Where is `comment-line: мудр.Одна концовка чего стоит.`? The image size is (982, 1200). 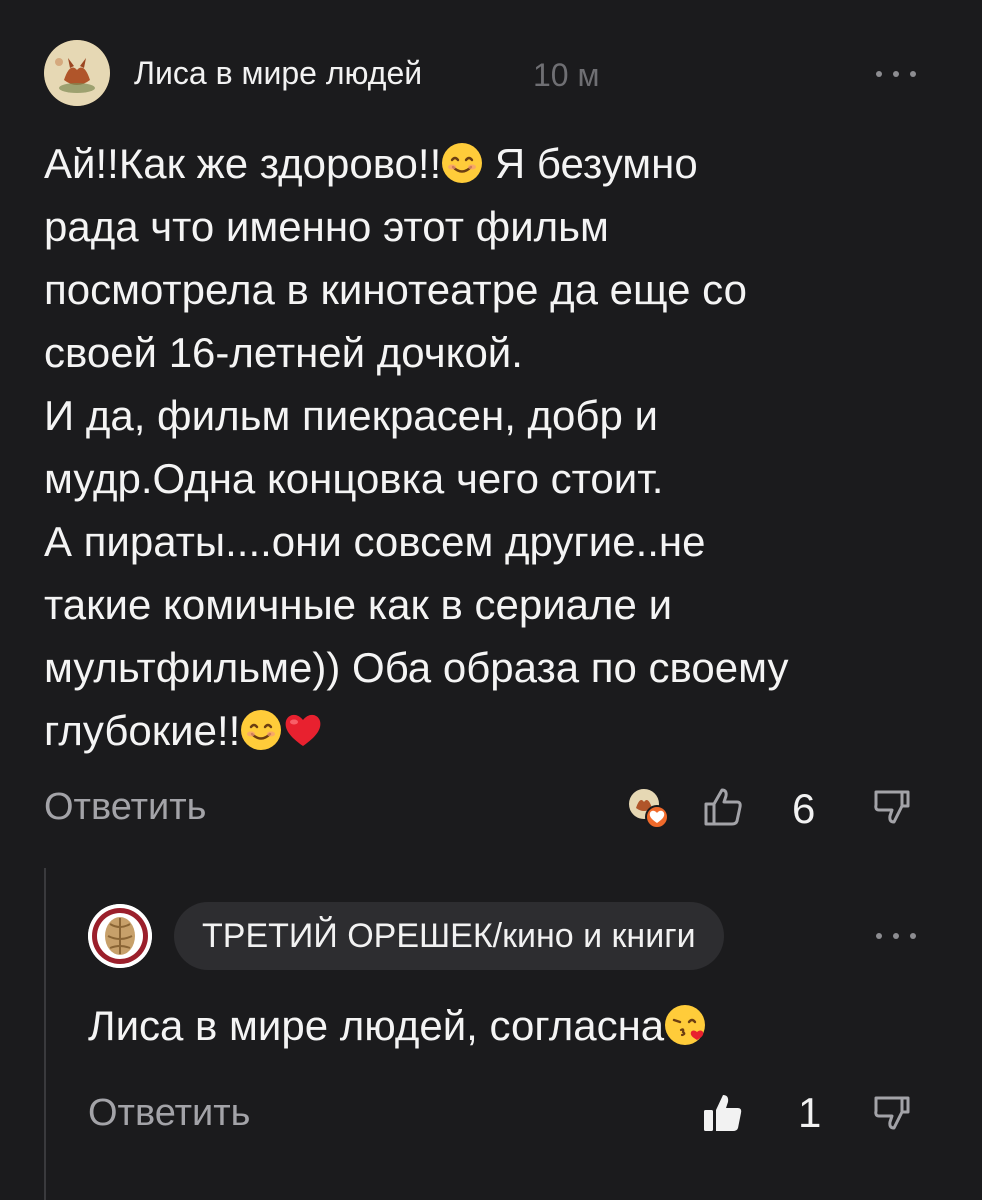
comment-line: мудр.Одна концовка чего стоит. is located at coordinates (354, 478).